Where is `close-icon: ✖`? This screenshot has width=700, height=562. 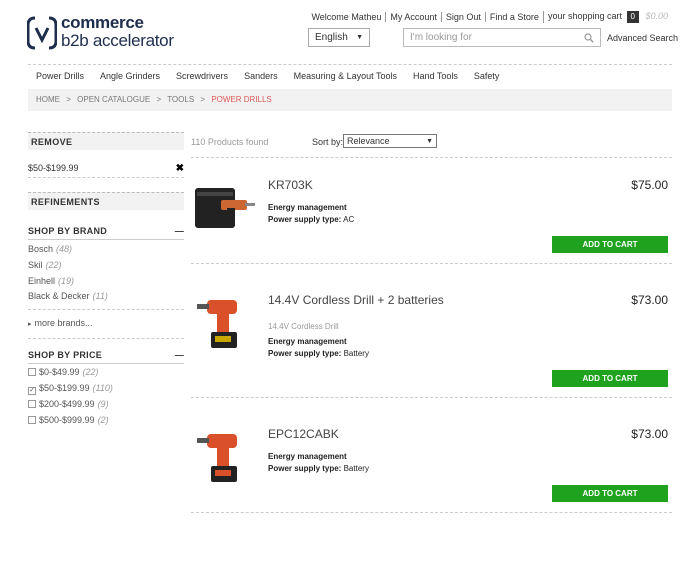 close-icon: ✖ is located at coordinates (180, 168).